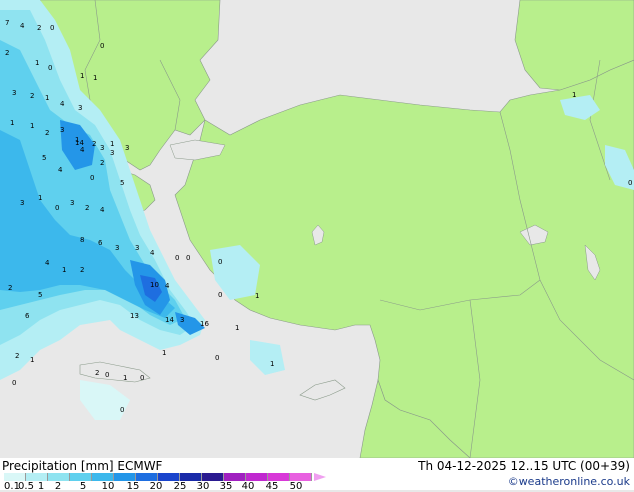 The image size is (634, 492). What do you see at coordinates (320, 477) in the screenshot?
I see `legend-overflow-arrow` at bounding box center [320, 477].